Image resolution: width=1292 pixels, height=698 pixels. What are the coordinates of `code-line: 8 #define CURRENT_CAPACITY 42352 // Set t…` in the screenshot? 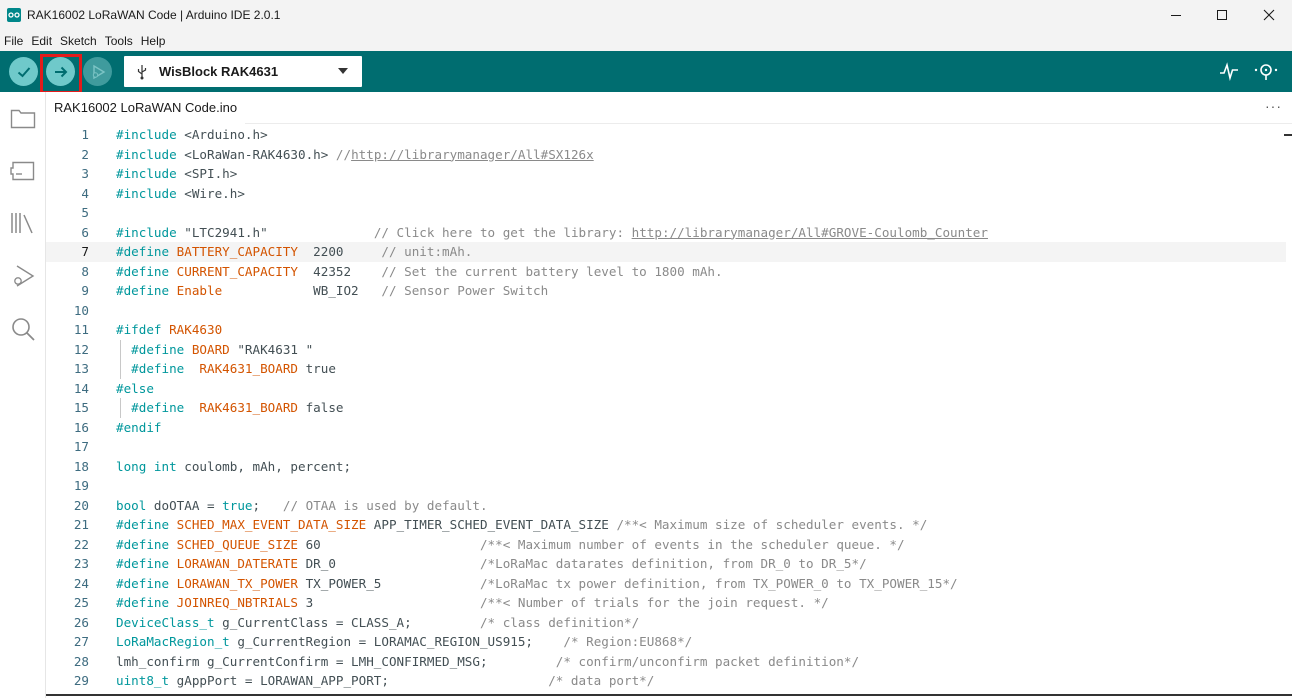 It's located at (666, 272).